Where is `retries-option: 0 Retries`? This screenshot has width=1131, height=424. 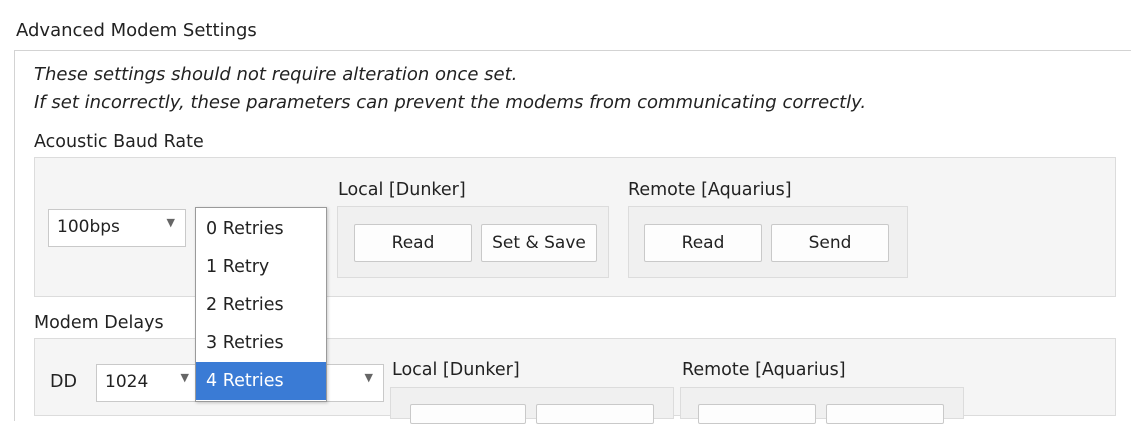
retries-option: 0 Retries is located at coordinates (261, 229).